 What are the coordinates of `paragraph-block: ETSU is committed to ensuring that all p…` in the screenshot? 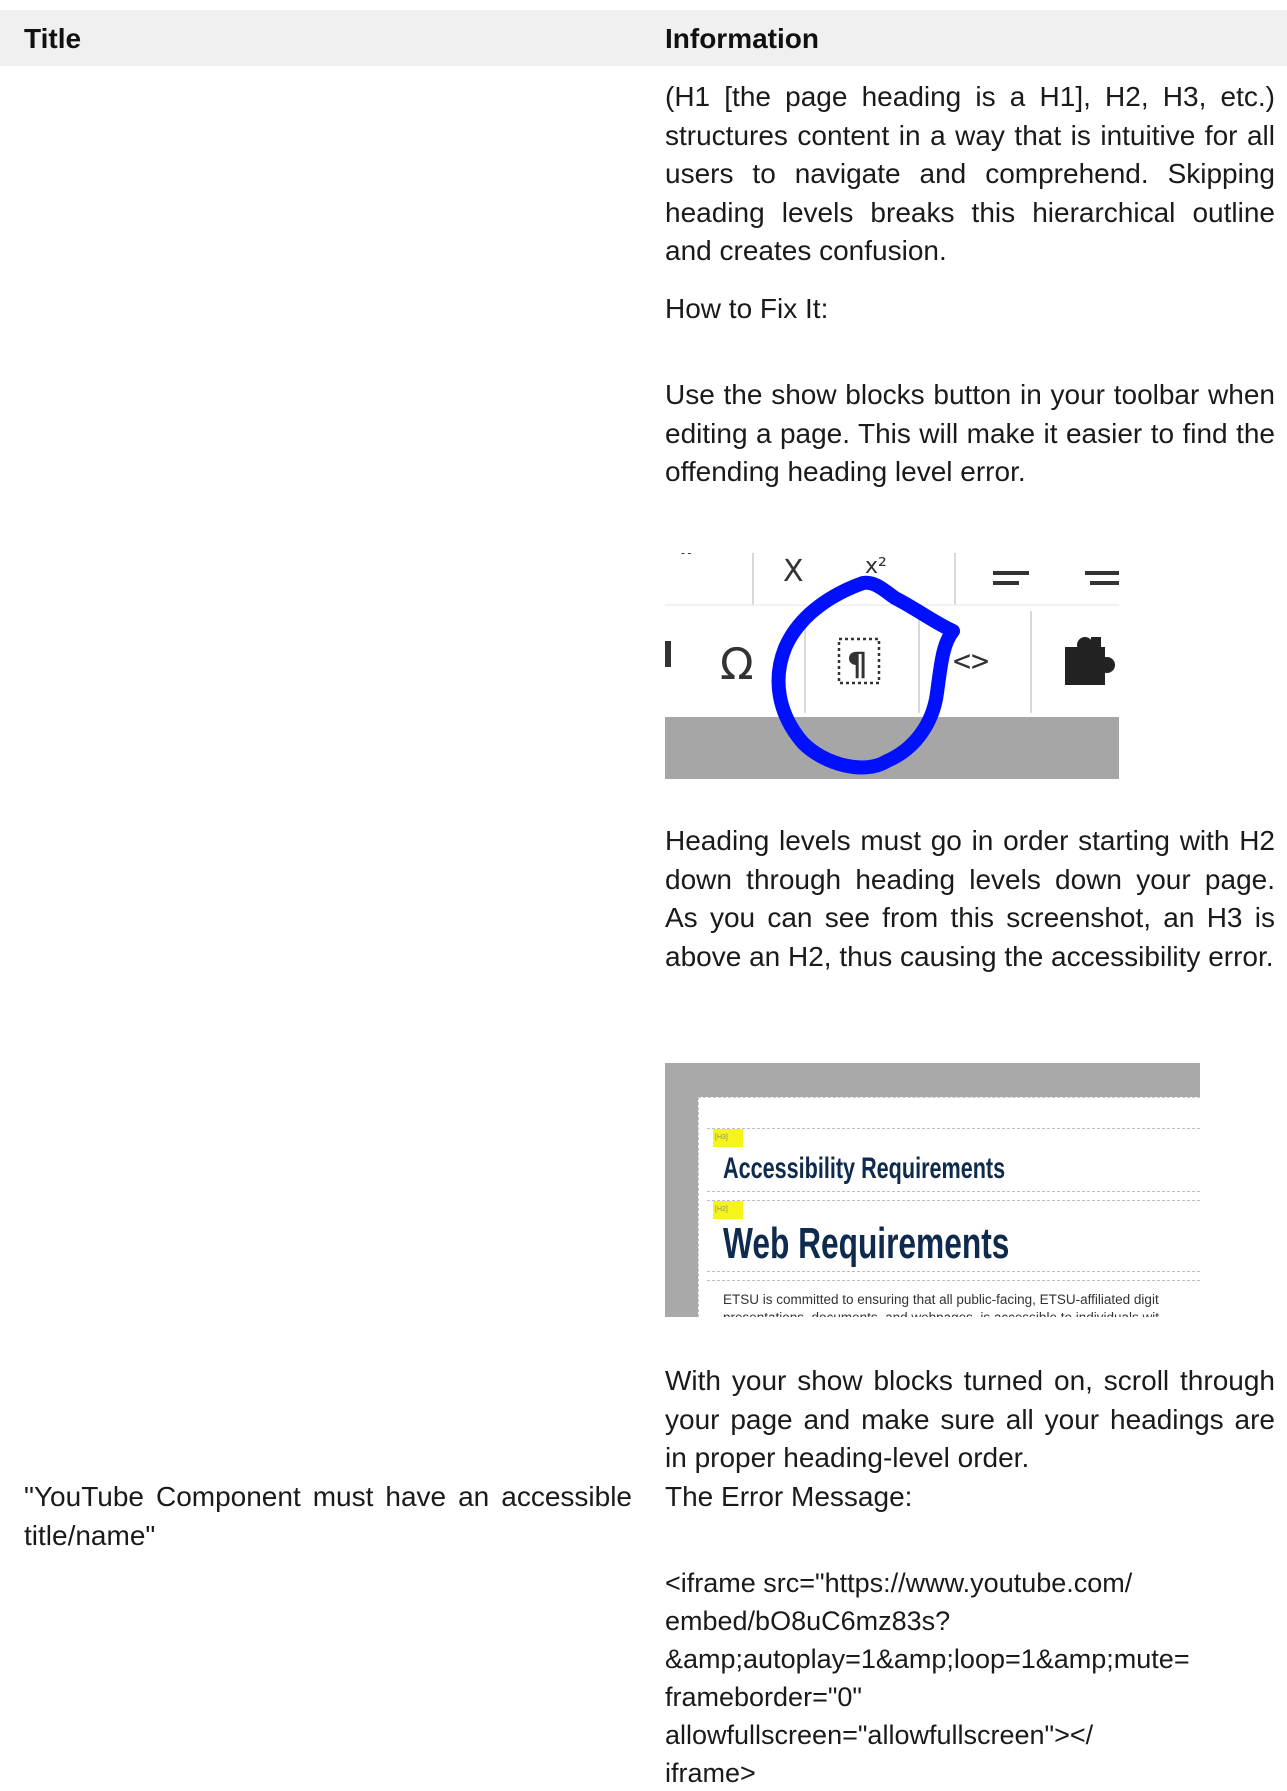 It's located at (953, 1298).